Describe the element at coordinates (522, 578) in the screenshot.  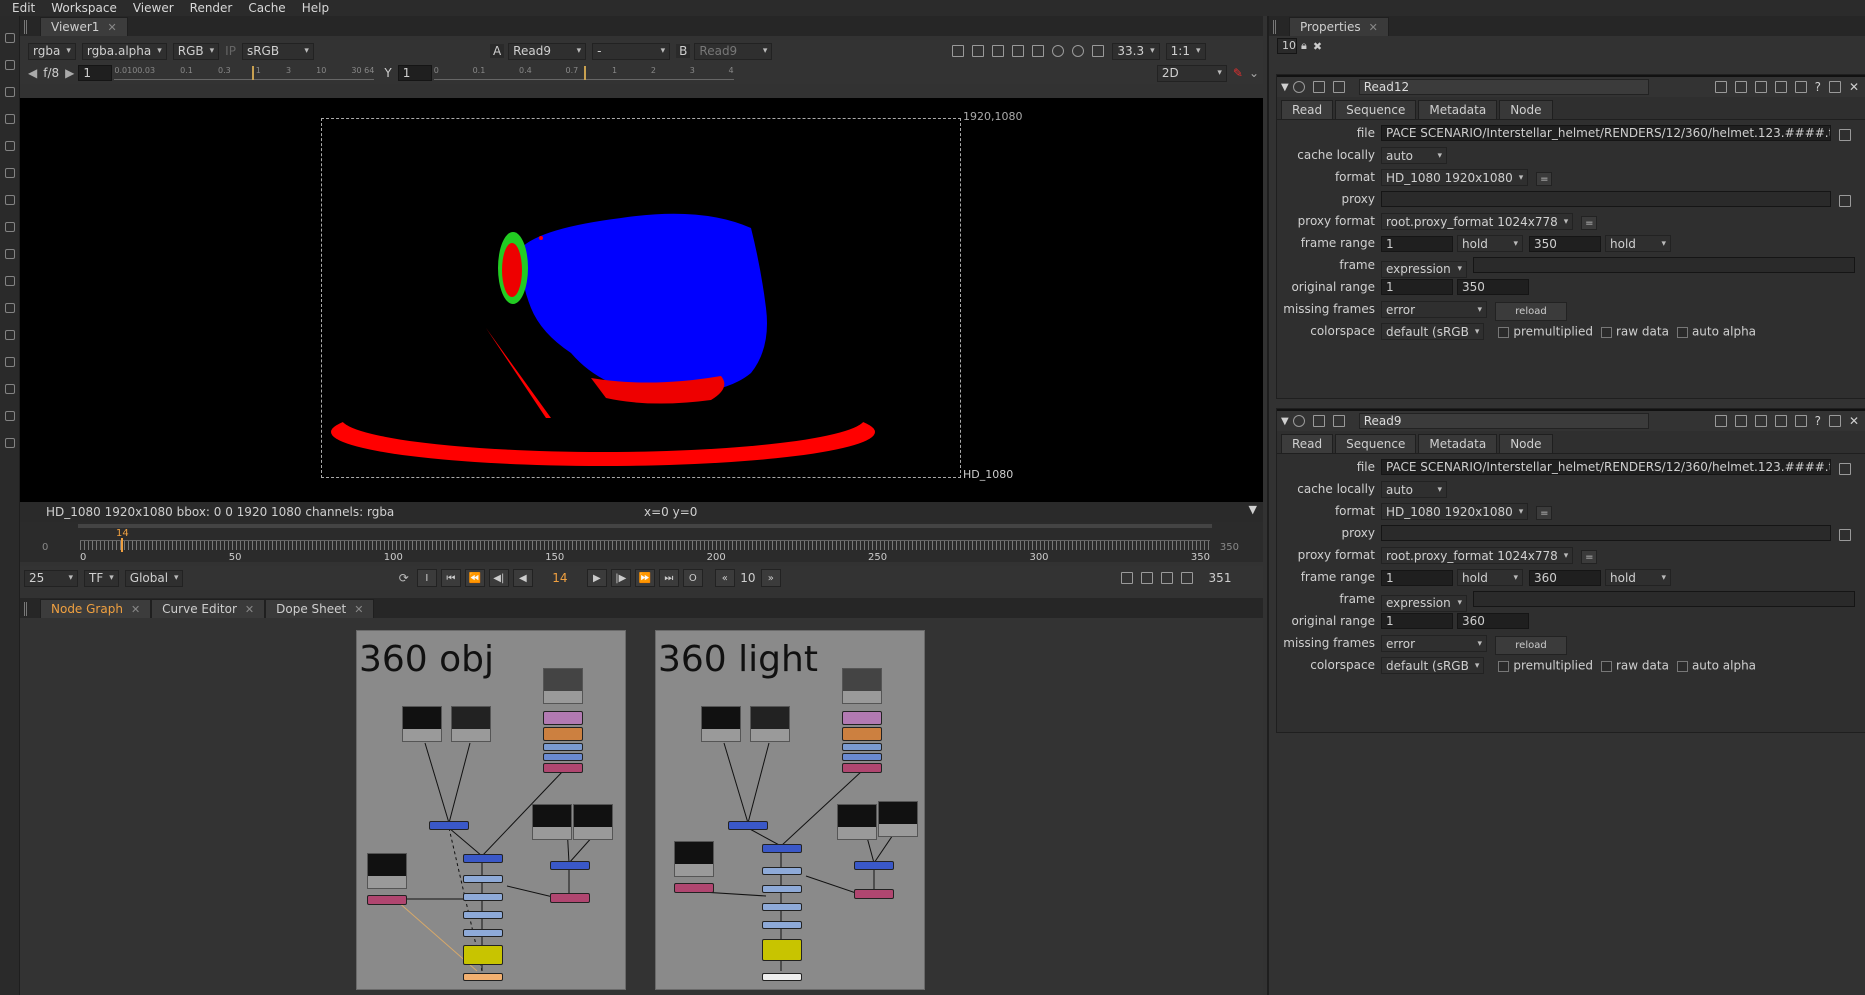
I see `play-backward-icon: ◀` at that location.